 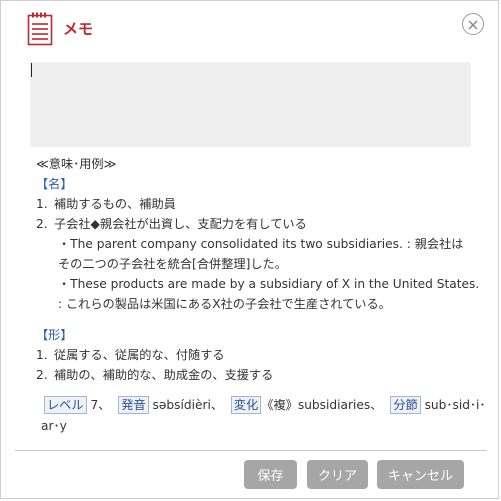 What do you see at coordinates (65, 405) in the screenshot?
I see `level-tag: レベル` at bounding box center [65, 405].